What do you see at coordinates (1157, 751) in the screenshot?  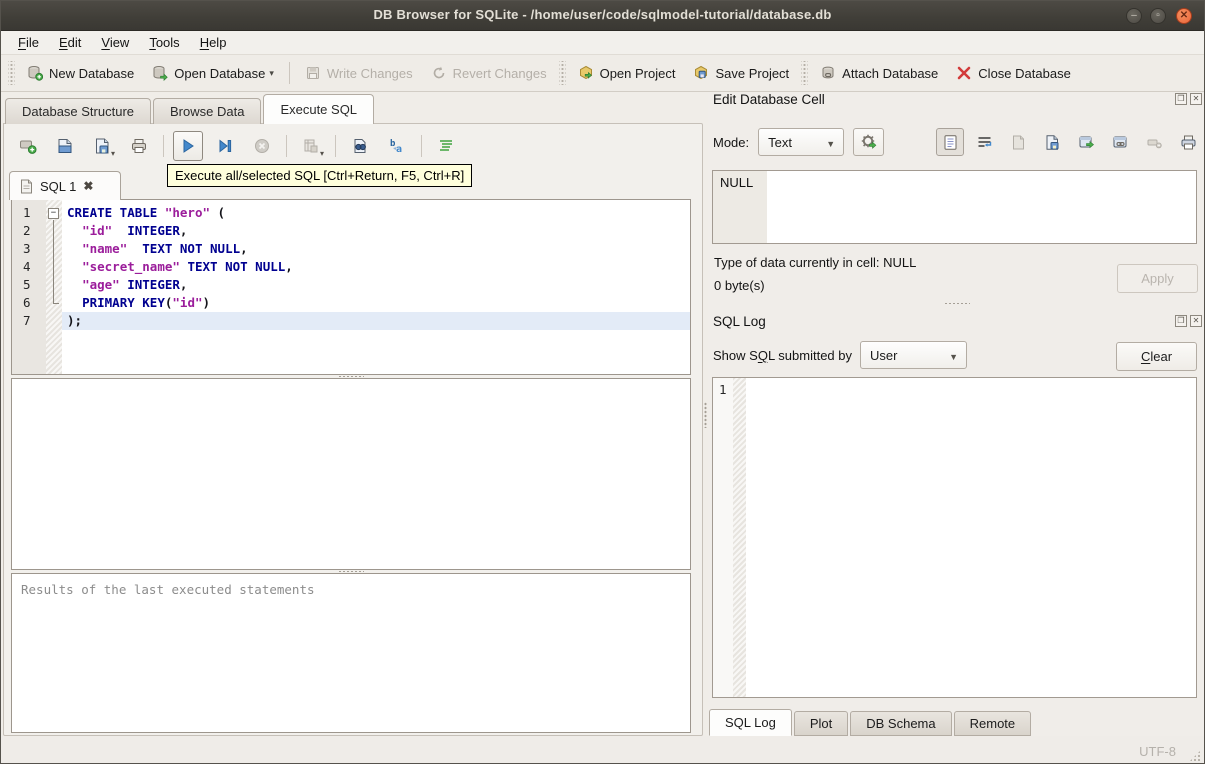 I see `encoding-indicator: UTF-8` at bounding box center [1157, 751].